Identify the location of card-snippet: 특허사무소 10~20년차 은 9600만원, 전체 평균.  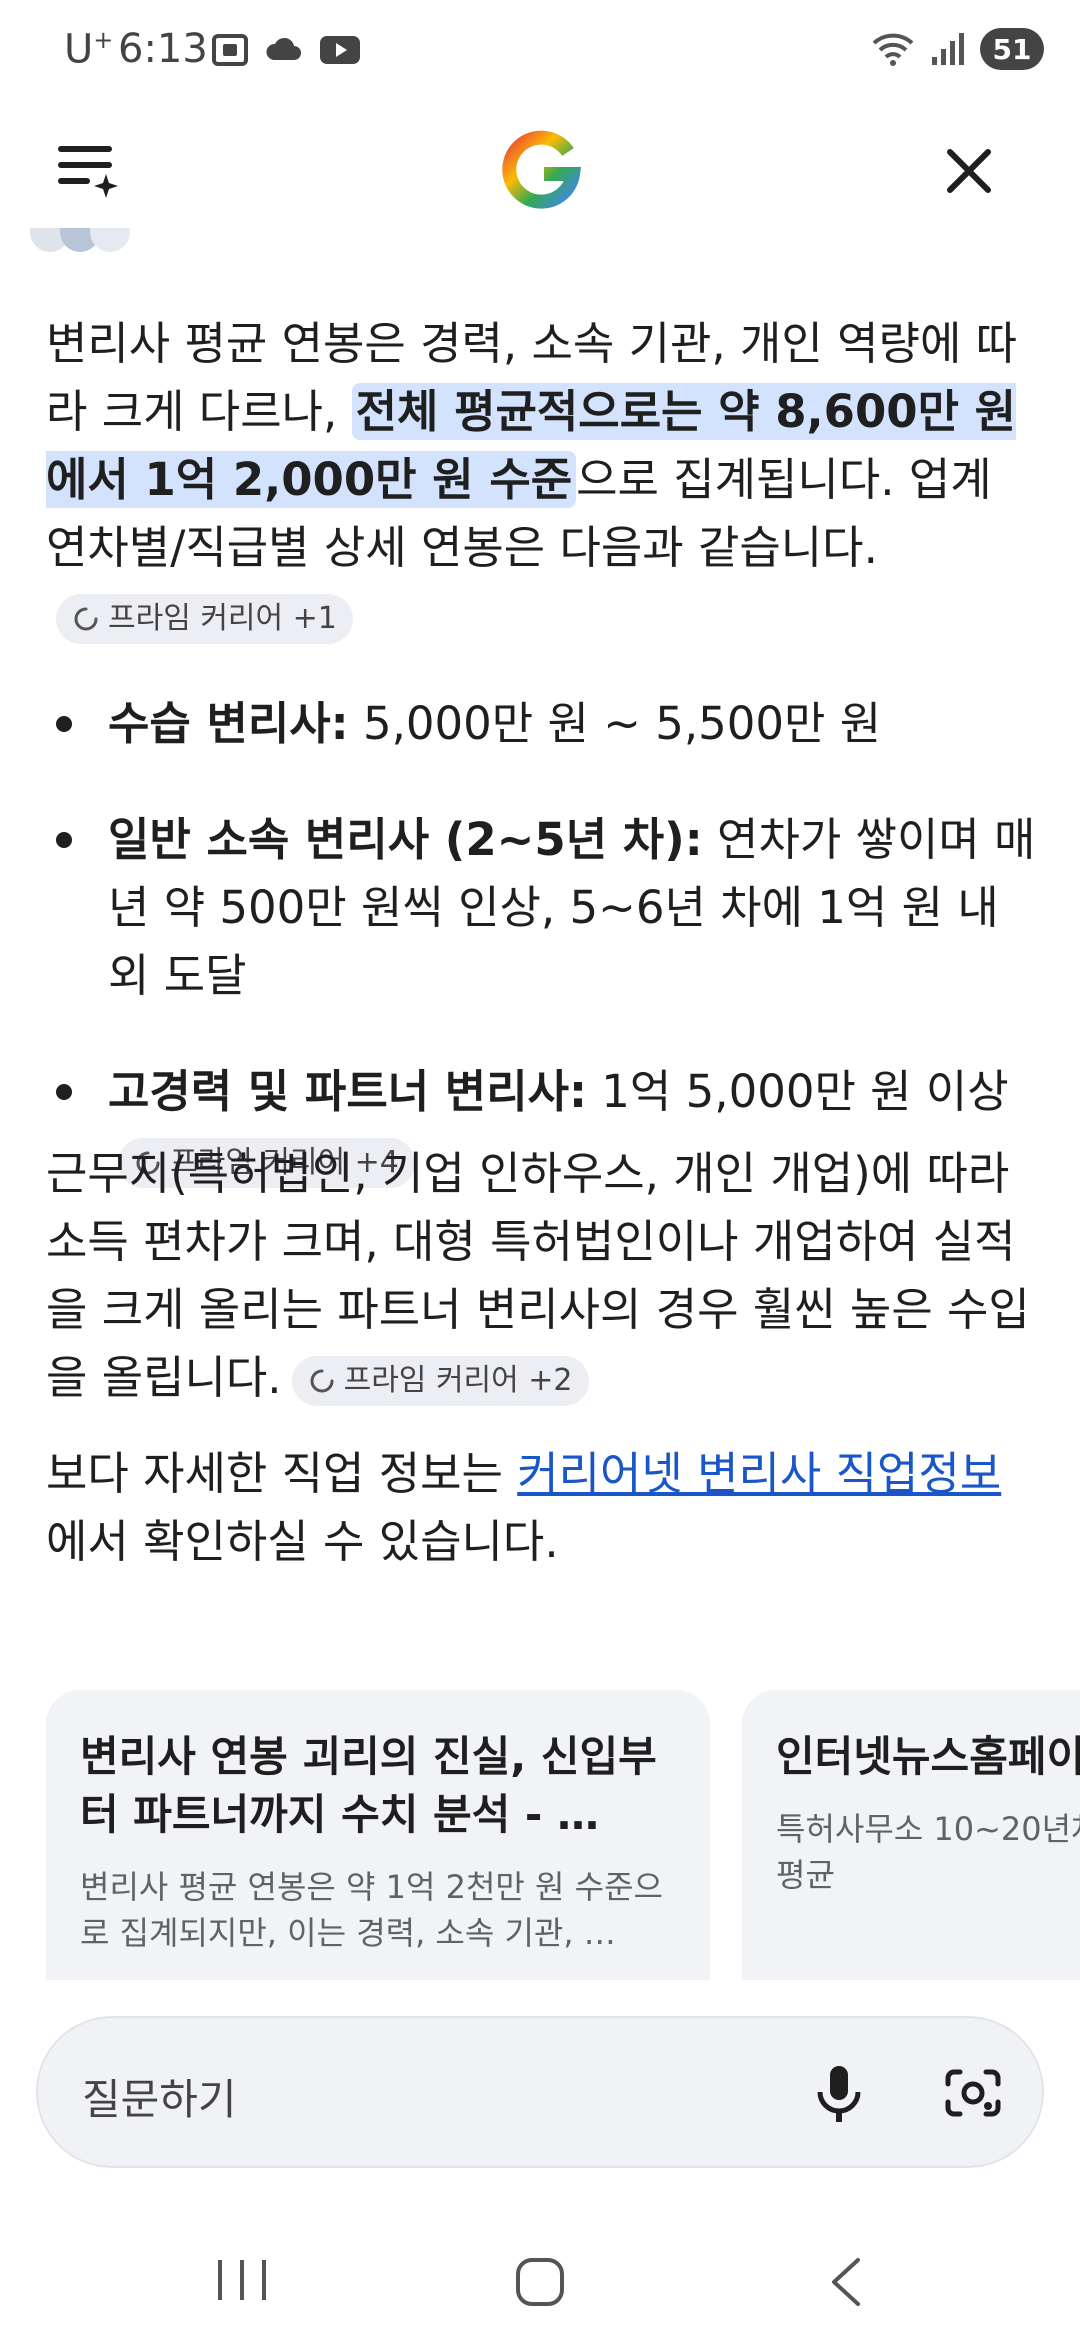
(928, 1852).